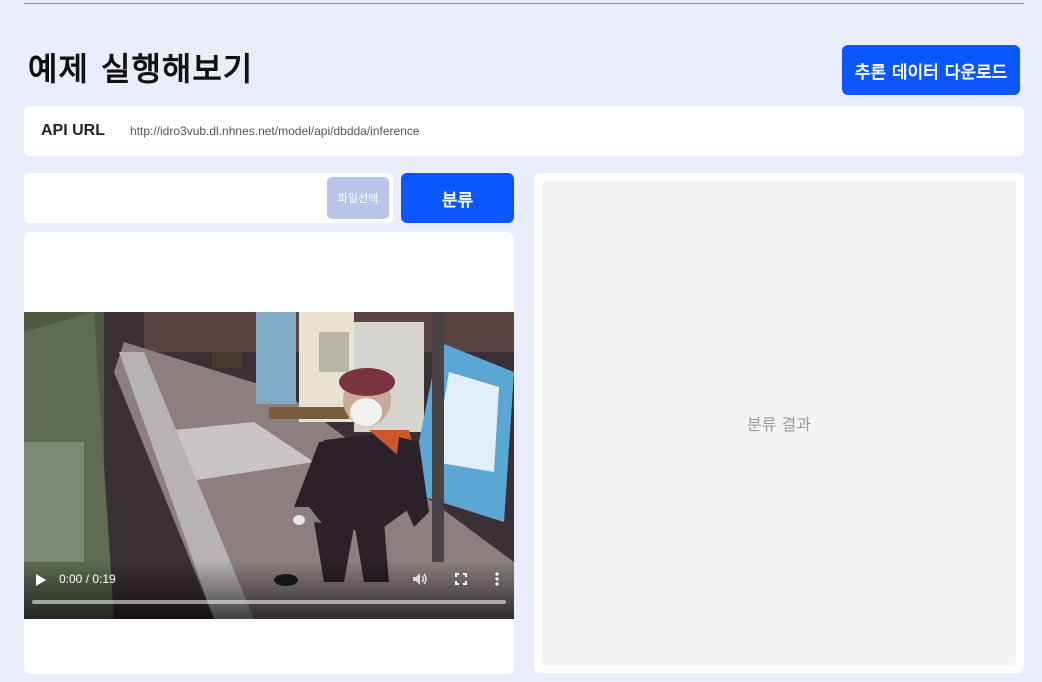 The image size is (1042, 682). Describe the element at coordinates (41, 579) in the screenshot. I see `play-icon` at that location.